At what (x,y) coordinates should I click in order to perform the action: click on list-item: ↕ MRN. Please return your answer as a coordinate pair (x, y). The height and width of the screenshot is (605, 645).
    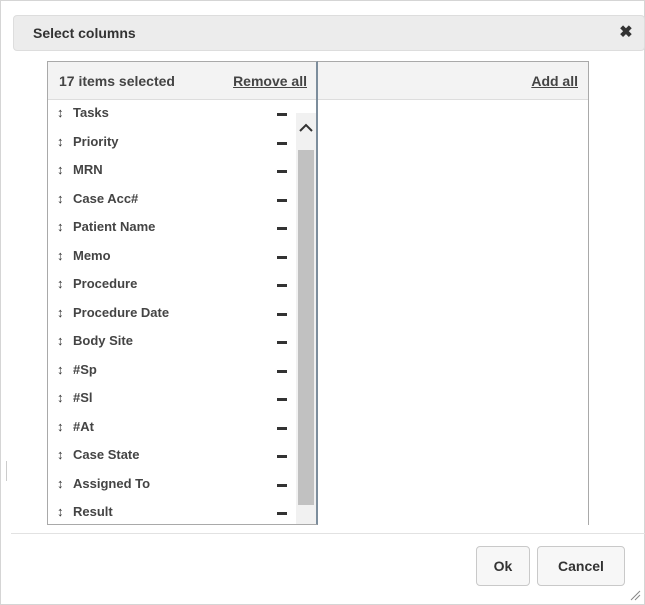
    Looking at the image, I should click on (172, 171).